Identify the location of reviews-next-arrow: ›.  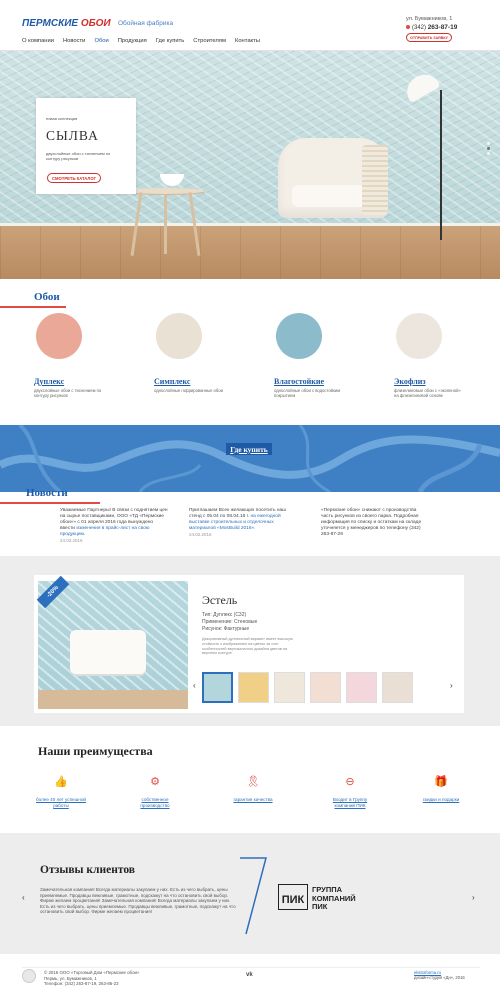
(473, 897).